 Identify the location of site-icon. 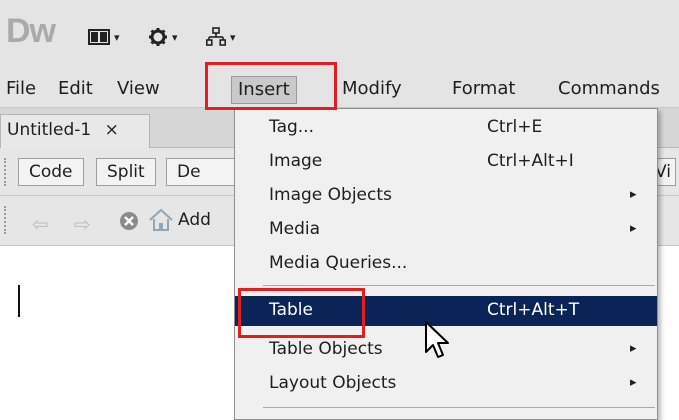
(216, 36).